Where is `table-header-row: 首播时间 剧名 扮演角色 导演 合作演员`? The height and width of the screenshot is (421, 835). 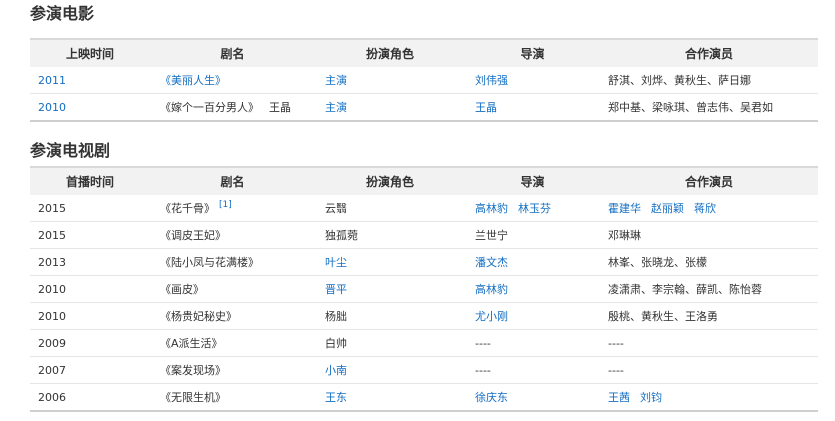
table-header-row: 首播时间 剧名 扮演角色 导演 合作演员 is located at coordinates (424, 180).